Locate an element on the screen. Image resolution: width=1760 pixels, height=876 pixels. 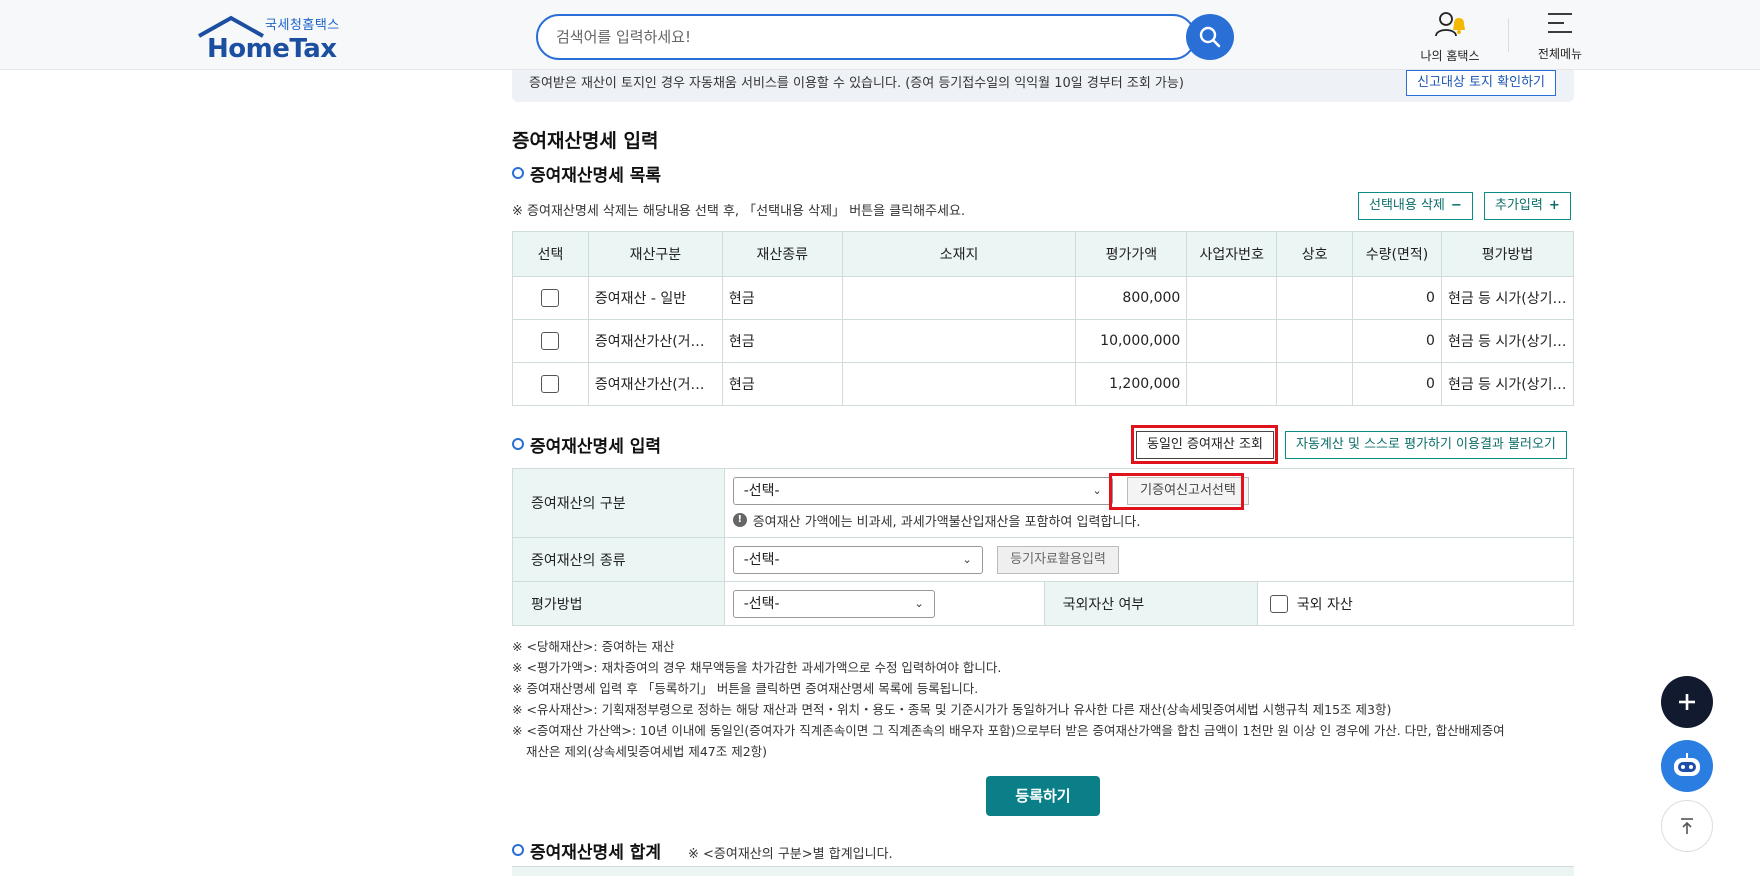
hometax-logo: 국세청홈택스 HomeTax is located at coordinates (270, 39).